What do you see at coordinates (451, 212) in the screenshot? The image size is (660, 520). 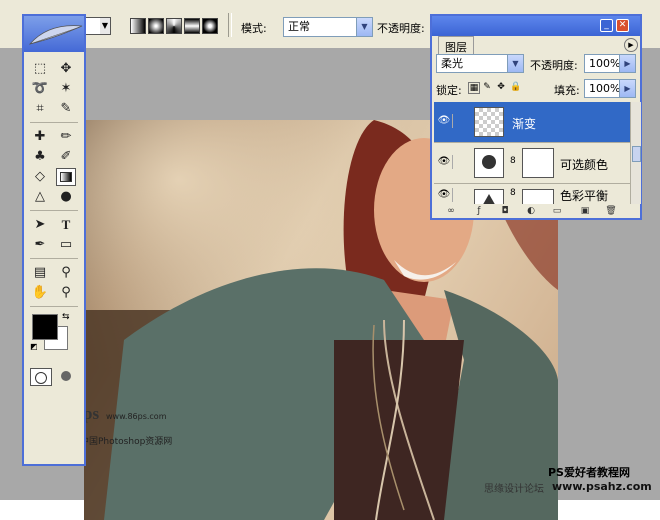 I see `link-layers-icon: ∞` at bounding box center [451, 212].